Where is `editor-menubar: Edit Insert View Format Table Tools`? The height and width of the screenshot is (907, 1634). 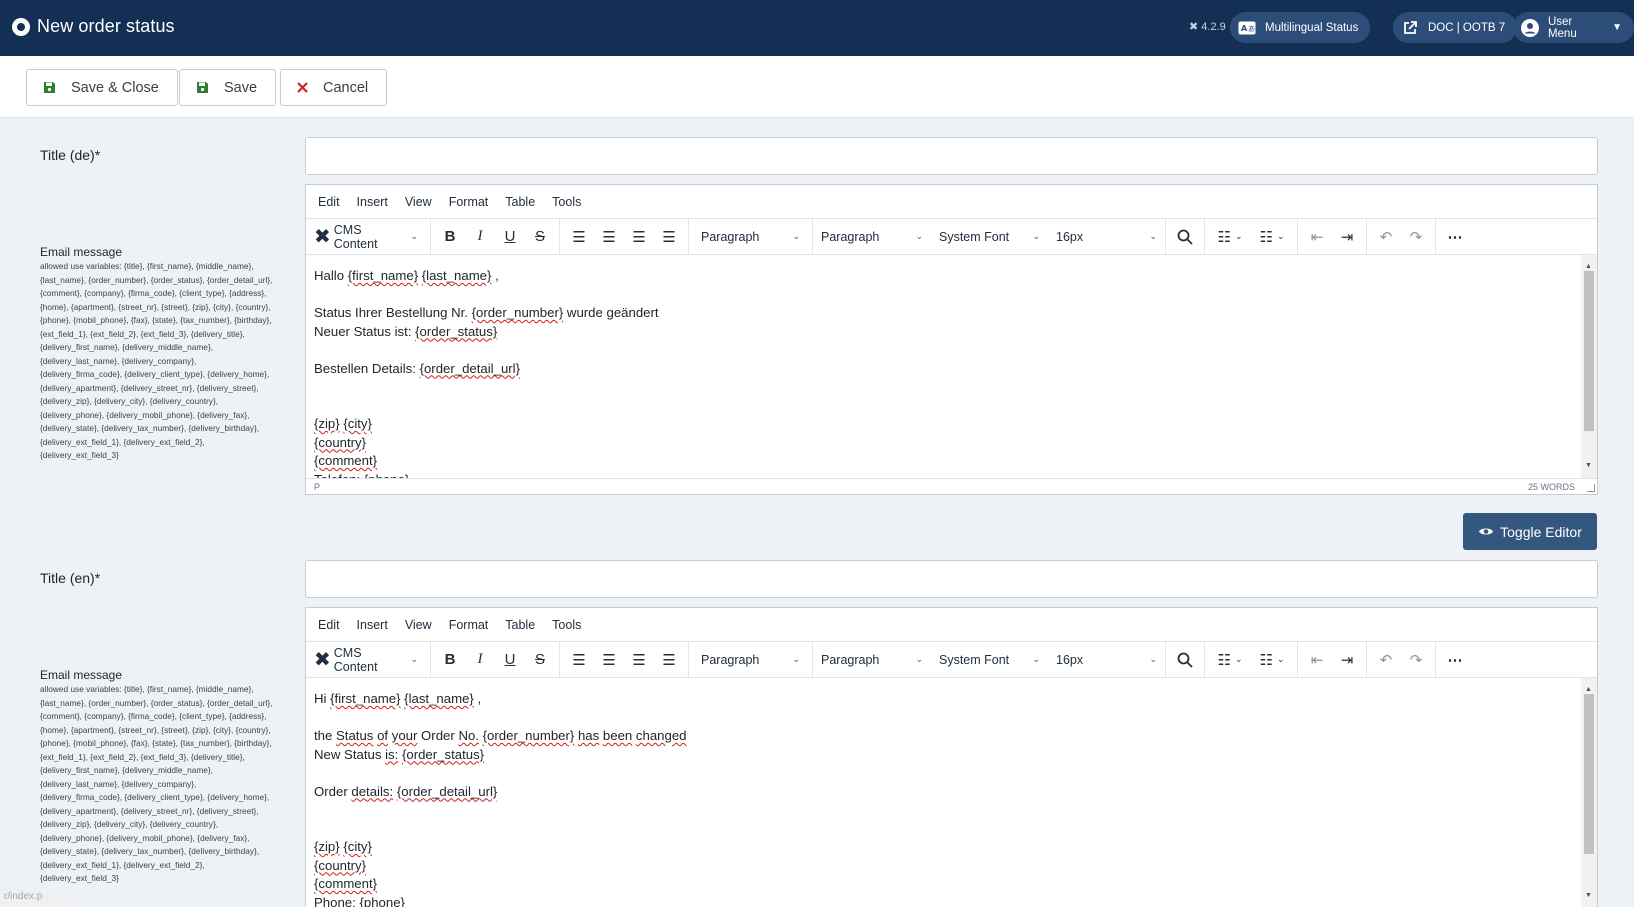 editor-menubar: Edit Insert View Format Table Tools is located at coordinates (951, 625).